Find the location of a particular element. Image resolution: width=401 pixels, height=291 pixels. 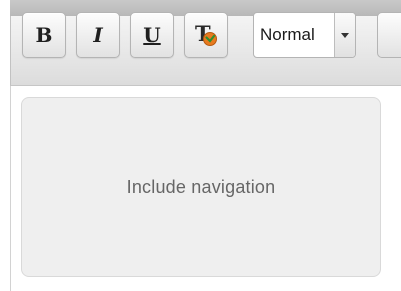

caret-down-icon is located at coordinates (345, 35).